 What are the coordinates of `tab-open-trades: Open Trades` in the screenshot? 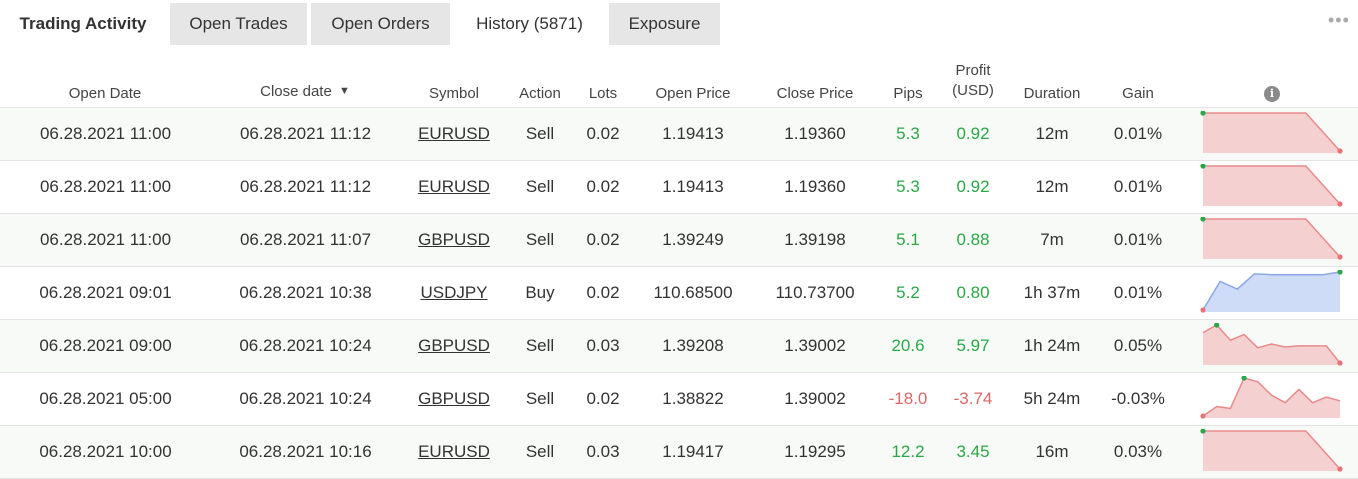 It's located at (238, 24).